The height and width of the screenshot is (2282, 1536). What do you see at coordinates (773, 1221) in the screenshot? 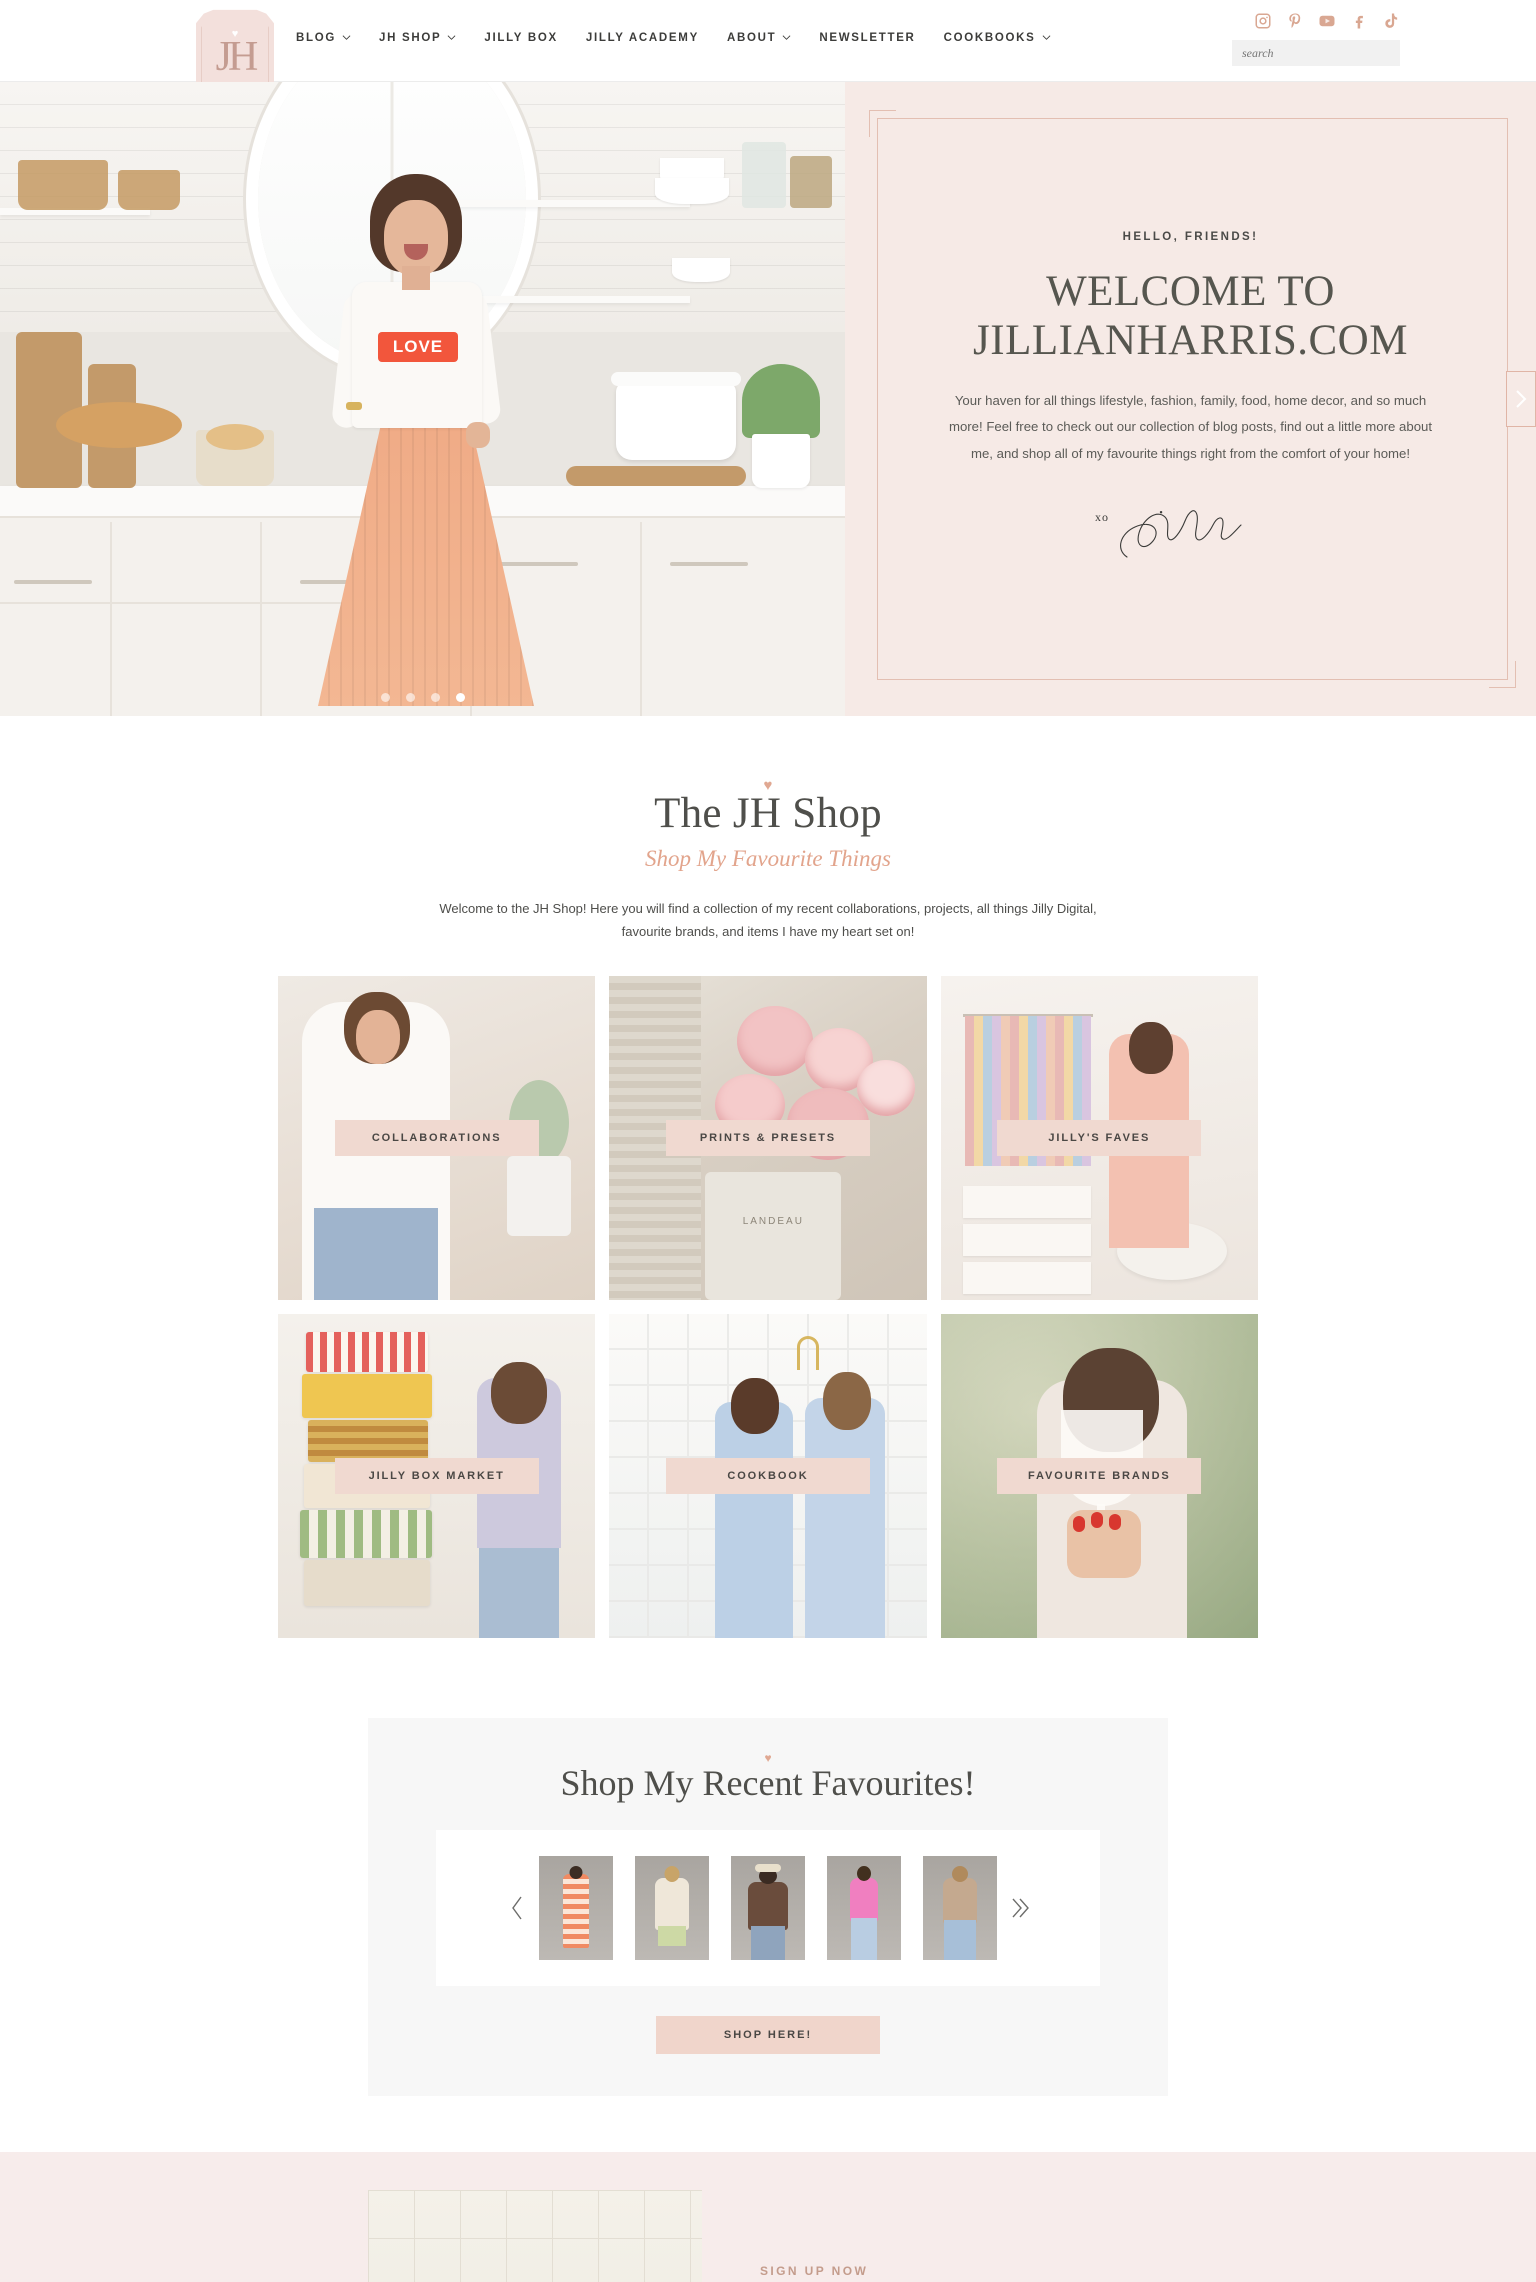
I see `tile-box-text: LANDEAU` at bounding box center [773, 1221].